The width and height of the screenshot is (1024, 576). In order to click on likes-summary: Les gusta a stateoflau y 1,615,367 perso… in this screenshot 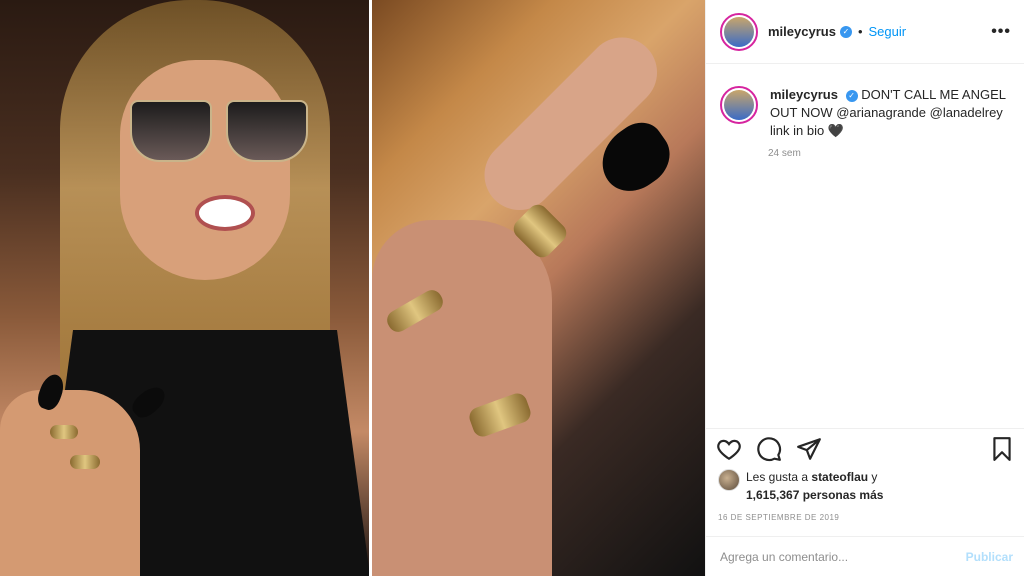, I will do `click(800, 486)`.